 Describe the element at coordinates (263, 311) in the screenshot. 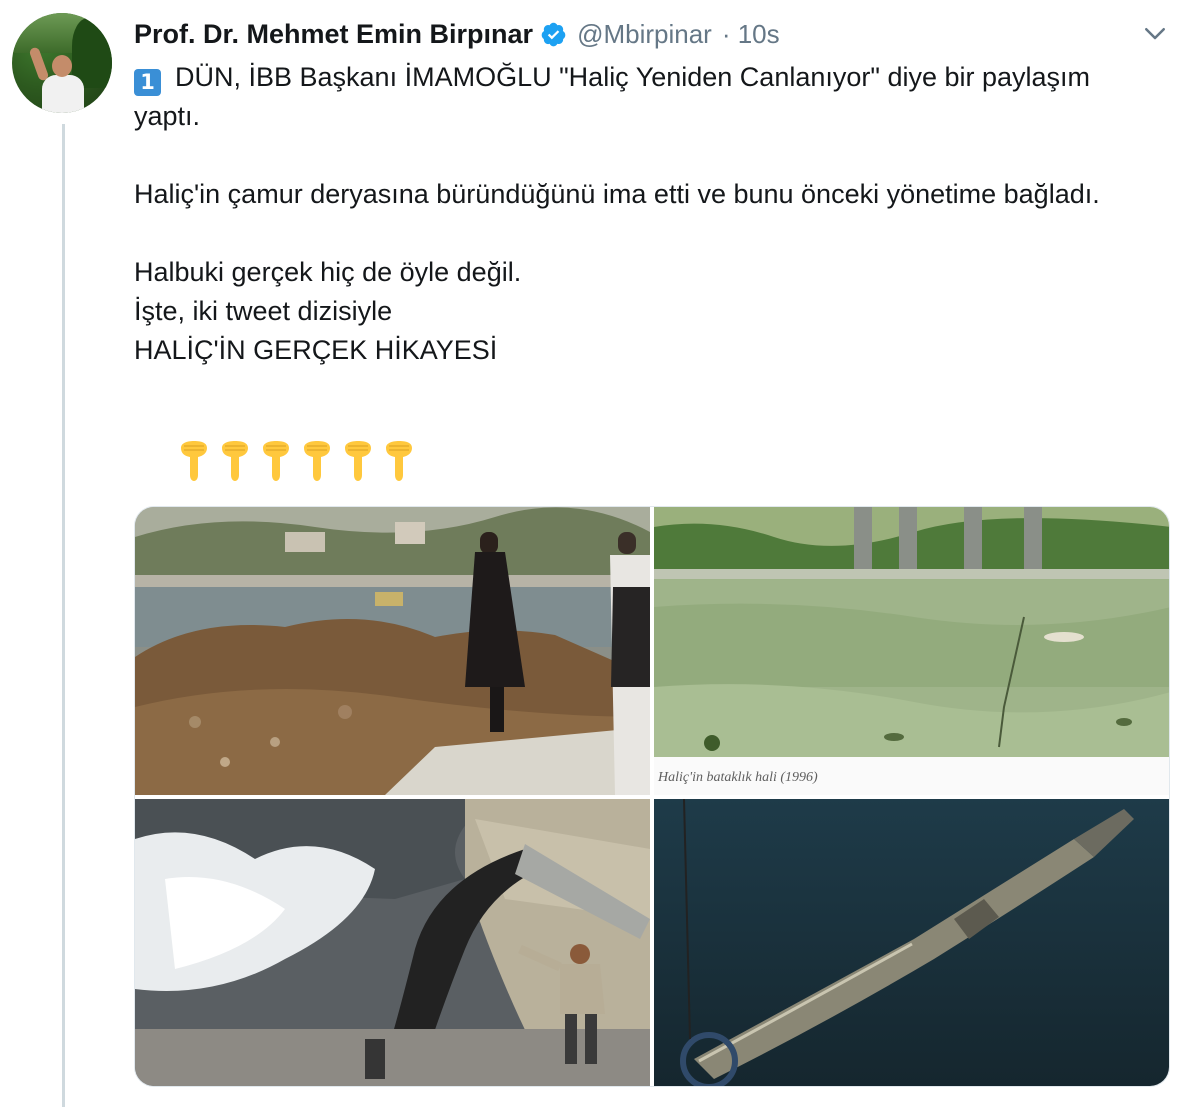

I see `tweet-line-4: İşte, iki tweet dizisiyle` at that location.